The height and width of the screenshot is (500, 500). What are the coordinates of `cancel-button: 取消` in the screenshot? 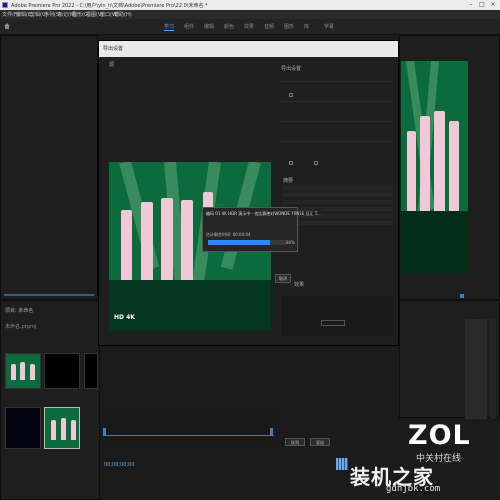 It's located at (283, 278).